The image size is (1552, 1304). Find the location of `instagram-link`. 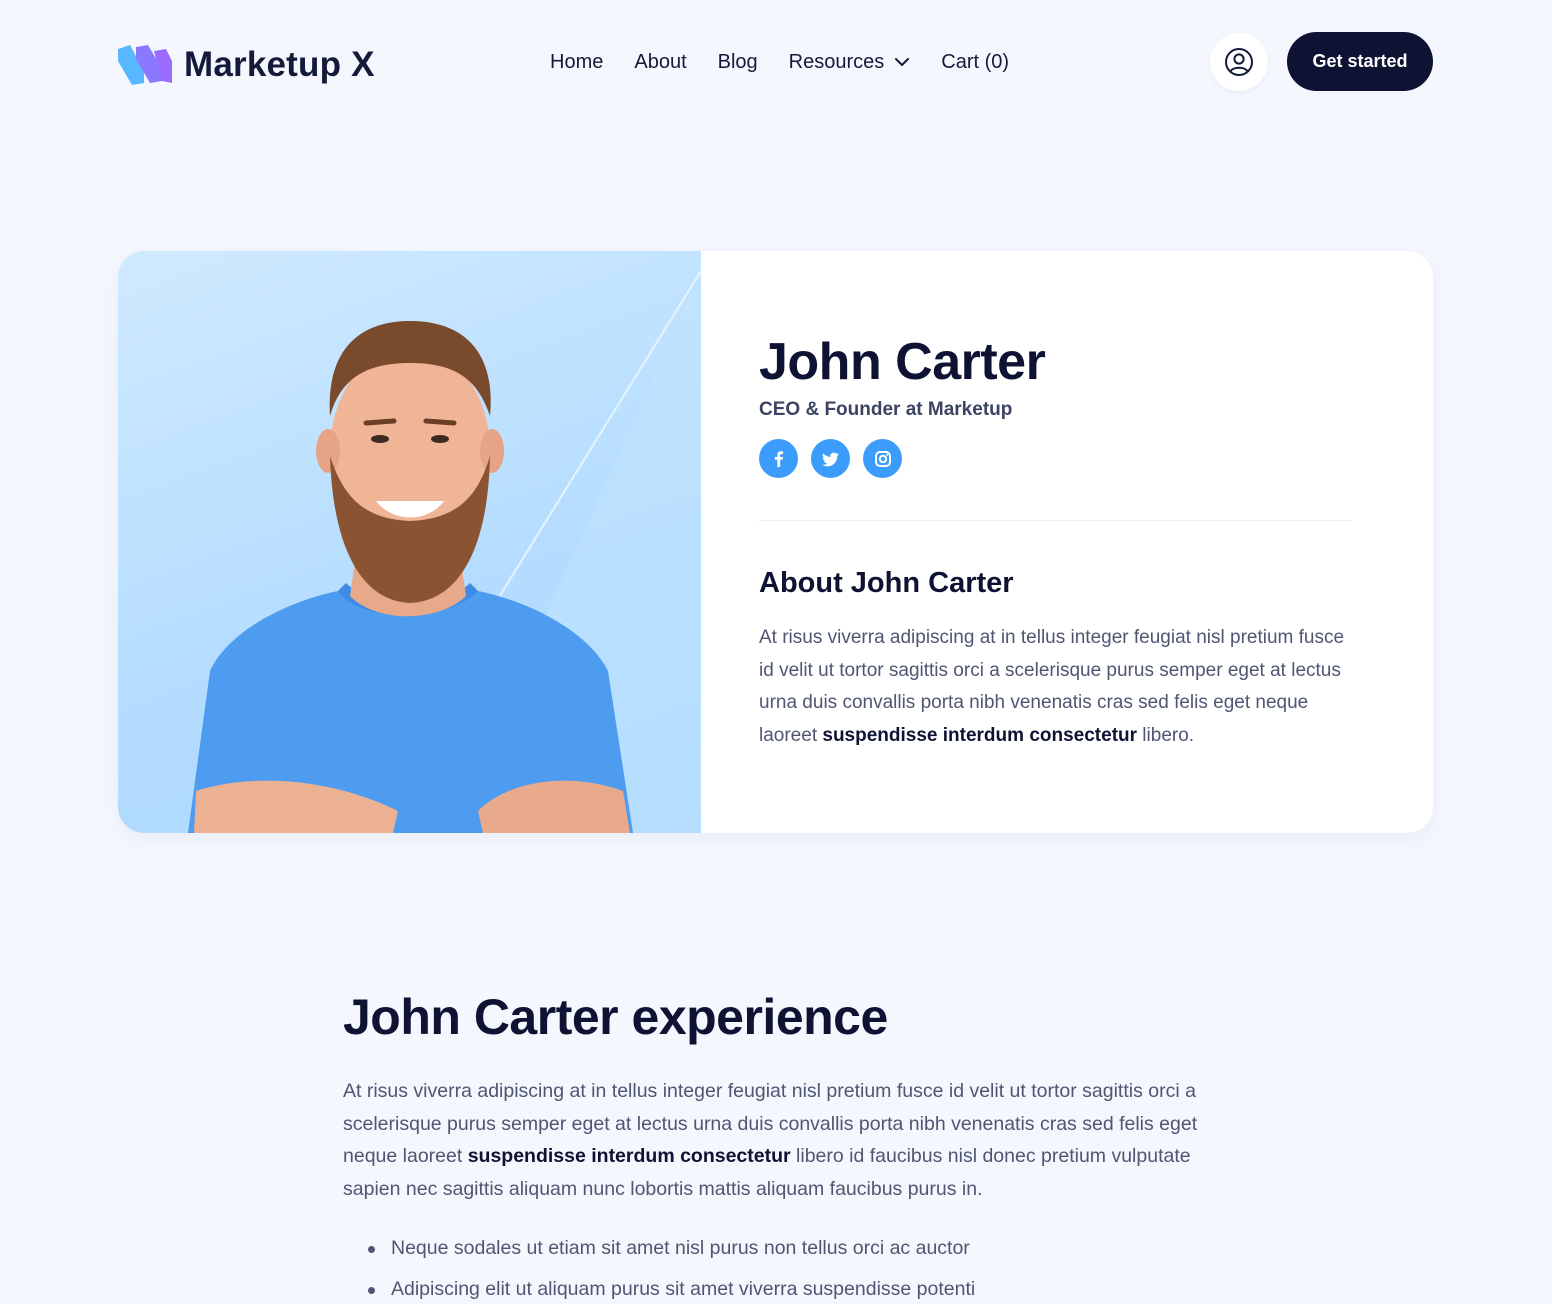

instagram-link is located at coordinates (882, 458).